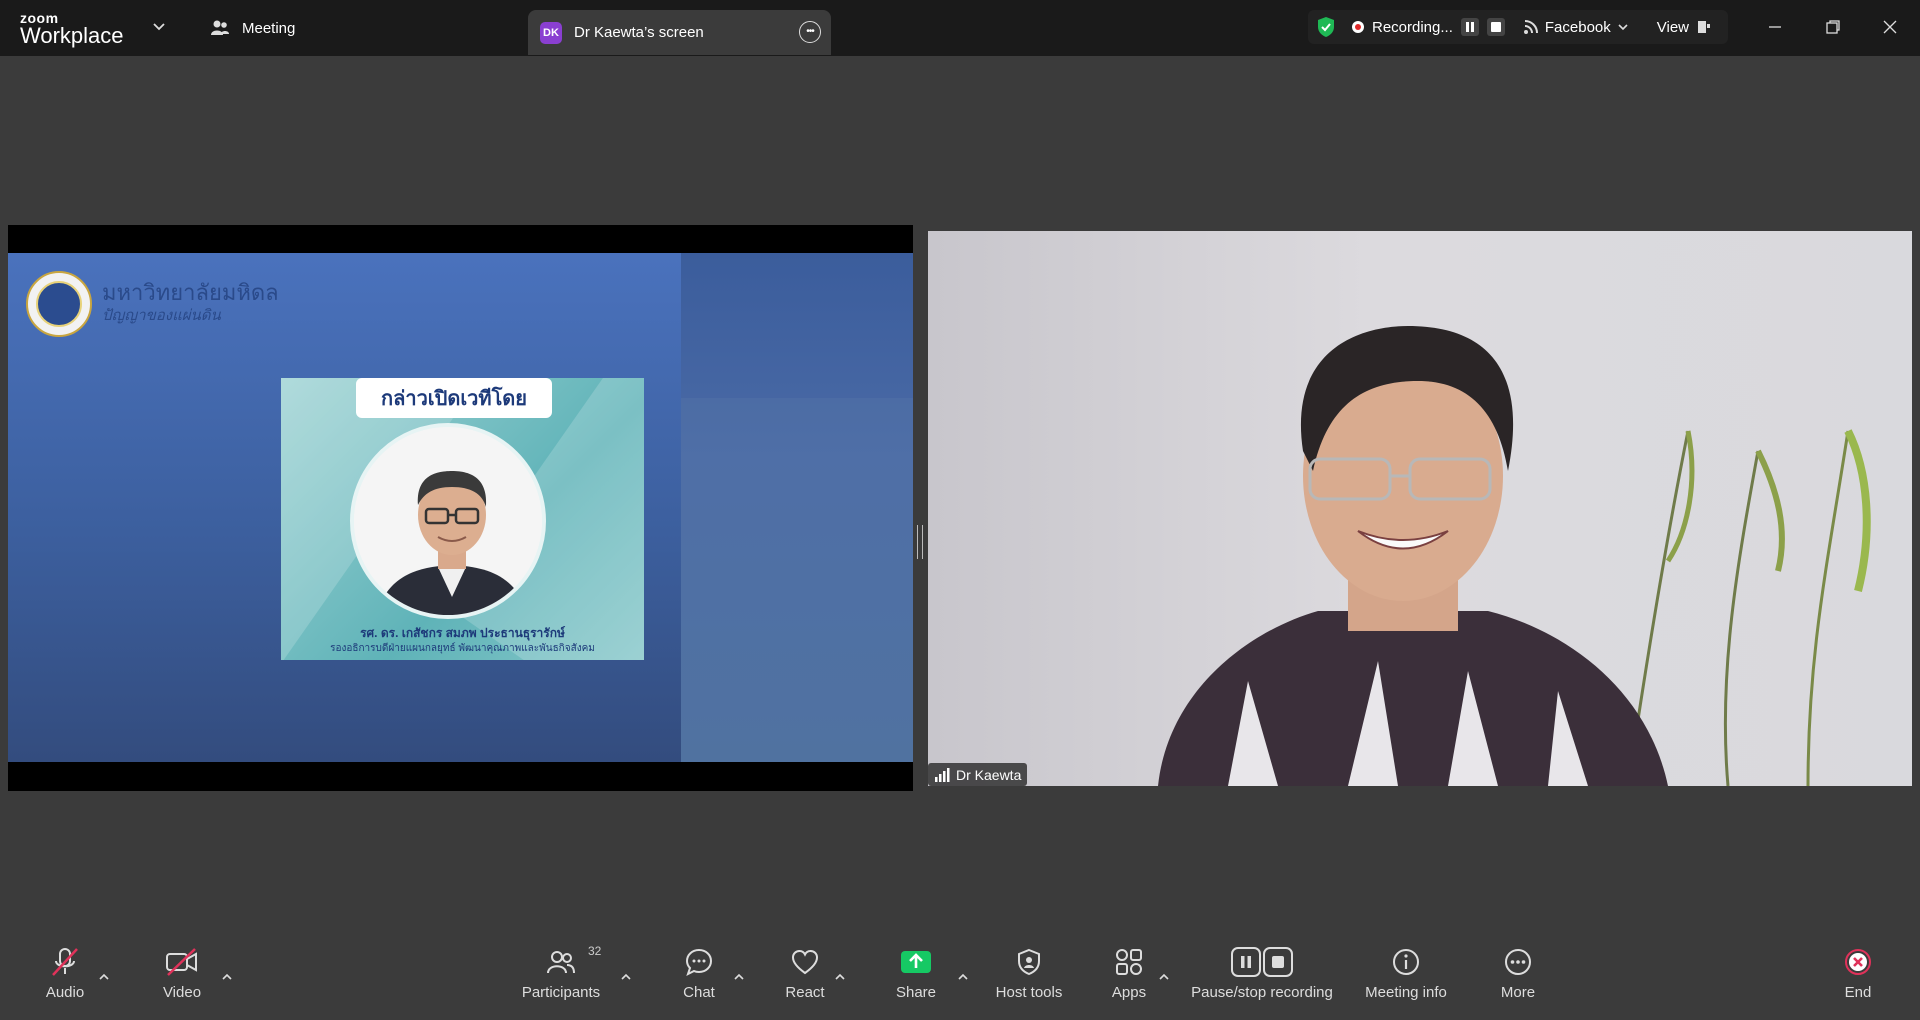 Image resolution: width=1920 pixels, height=1020 pixels. Describe the element at coordinates (1406, 992) in the screenshot. I see `meeting-info-label: Meeting info` at that location.